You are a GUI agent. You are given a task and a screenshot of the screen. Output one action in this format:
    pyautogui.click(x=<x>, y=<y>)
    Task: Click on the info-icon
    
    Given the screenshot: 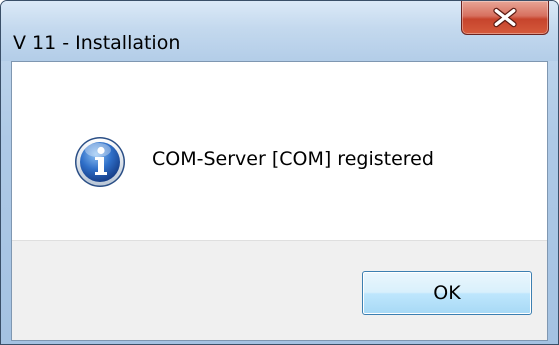 What is the action you would take?
    pyautogui.click(x=100, y=162)
    